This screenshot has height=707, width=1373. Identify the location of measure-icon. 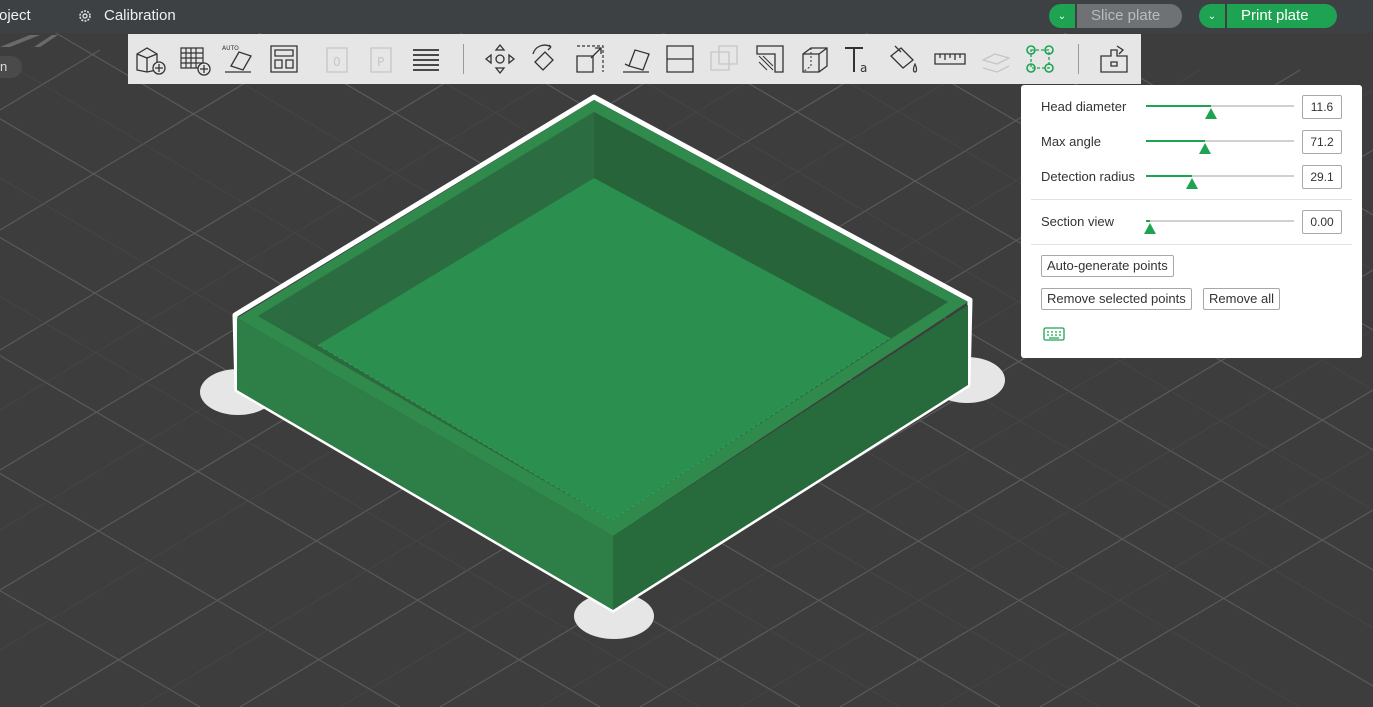
(950, 59).